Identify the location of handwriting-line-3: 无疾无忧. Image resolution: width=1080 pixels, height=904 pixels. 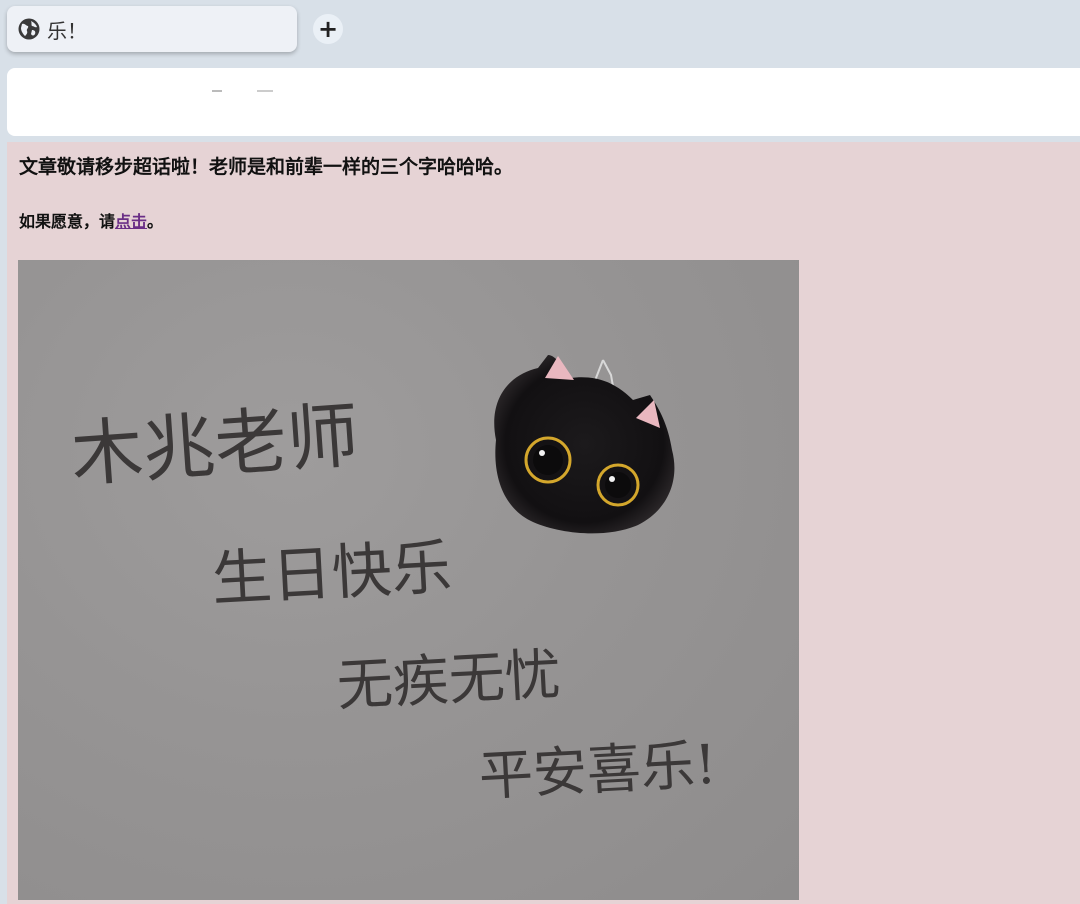
(448, 680).